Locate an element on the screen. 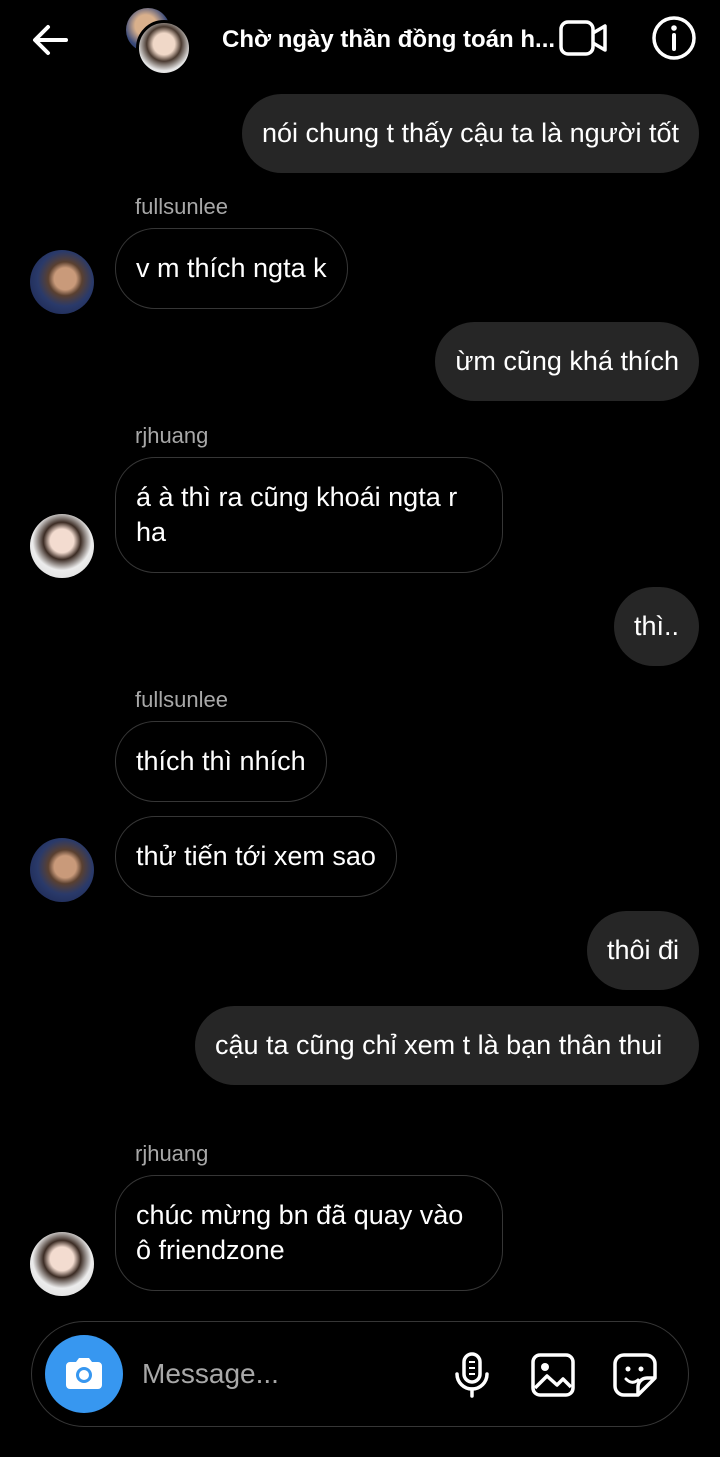 This screenshot has width=720, height=1457. sticker-icon is located at coordinates (635, 1375).